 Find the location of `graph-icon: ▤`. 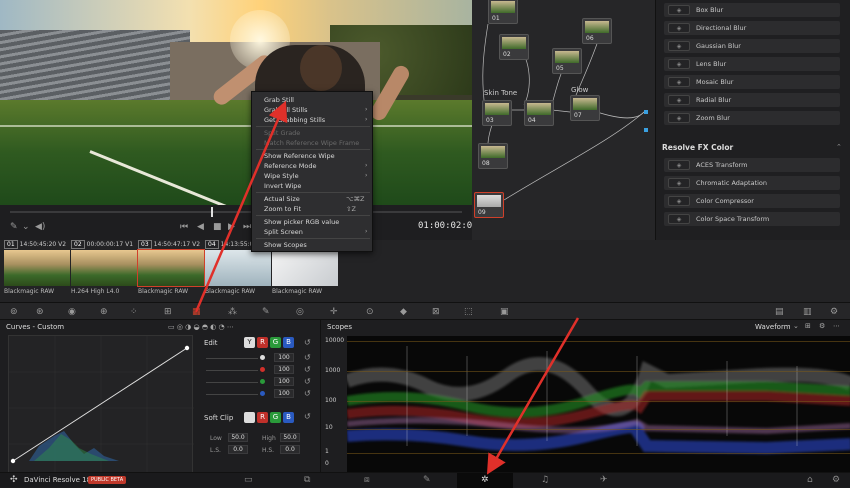

graph-icon: ▤ is located at coordinates (779, 312).